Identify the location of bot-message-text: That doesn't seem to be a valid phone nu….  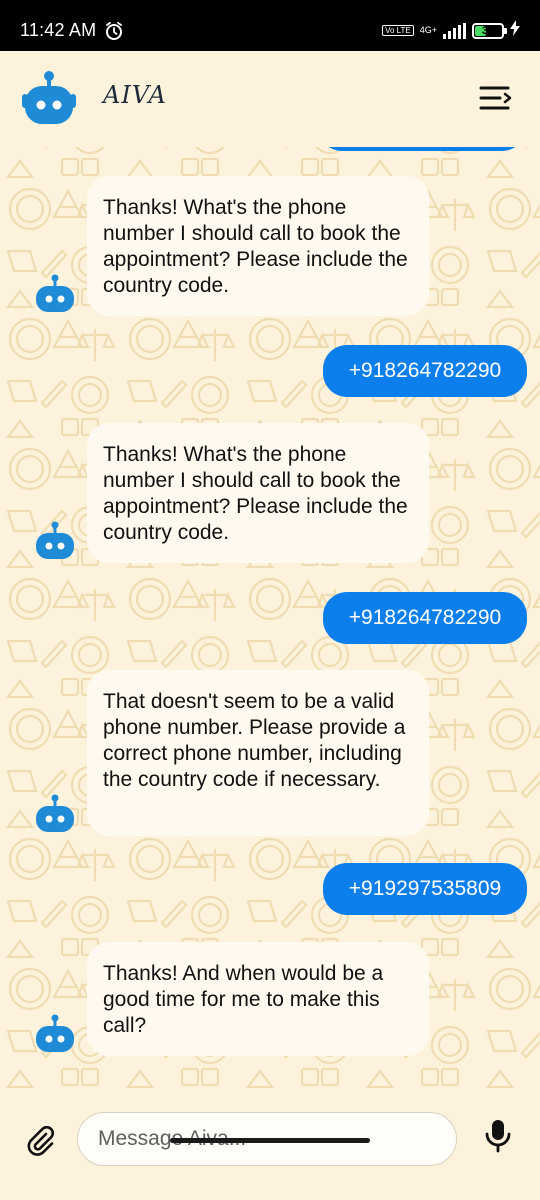
(254, 740).